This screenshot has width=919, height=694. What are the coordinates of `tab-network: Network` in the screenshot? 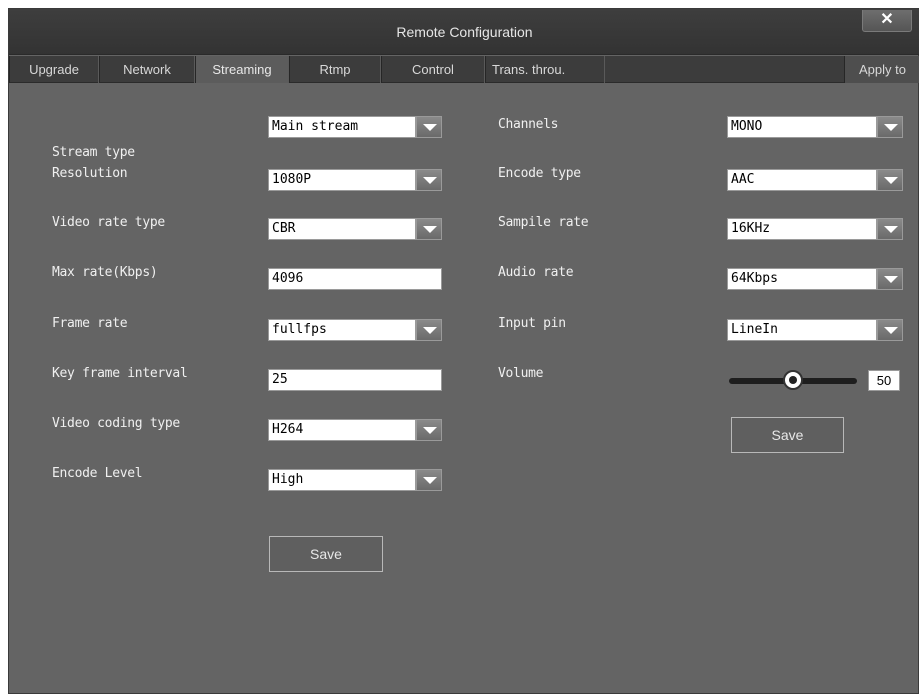 It's located at (147, 69).